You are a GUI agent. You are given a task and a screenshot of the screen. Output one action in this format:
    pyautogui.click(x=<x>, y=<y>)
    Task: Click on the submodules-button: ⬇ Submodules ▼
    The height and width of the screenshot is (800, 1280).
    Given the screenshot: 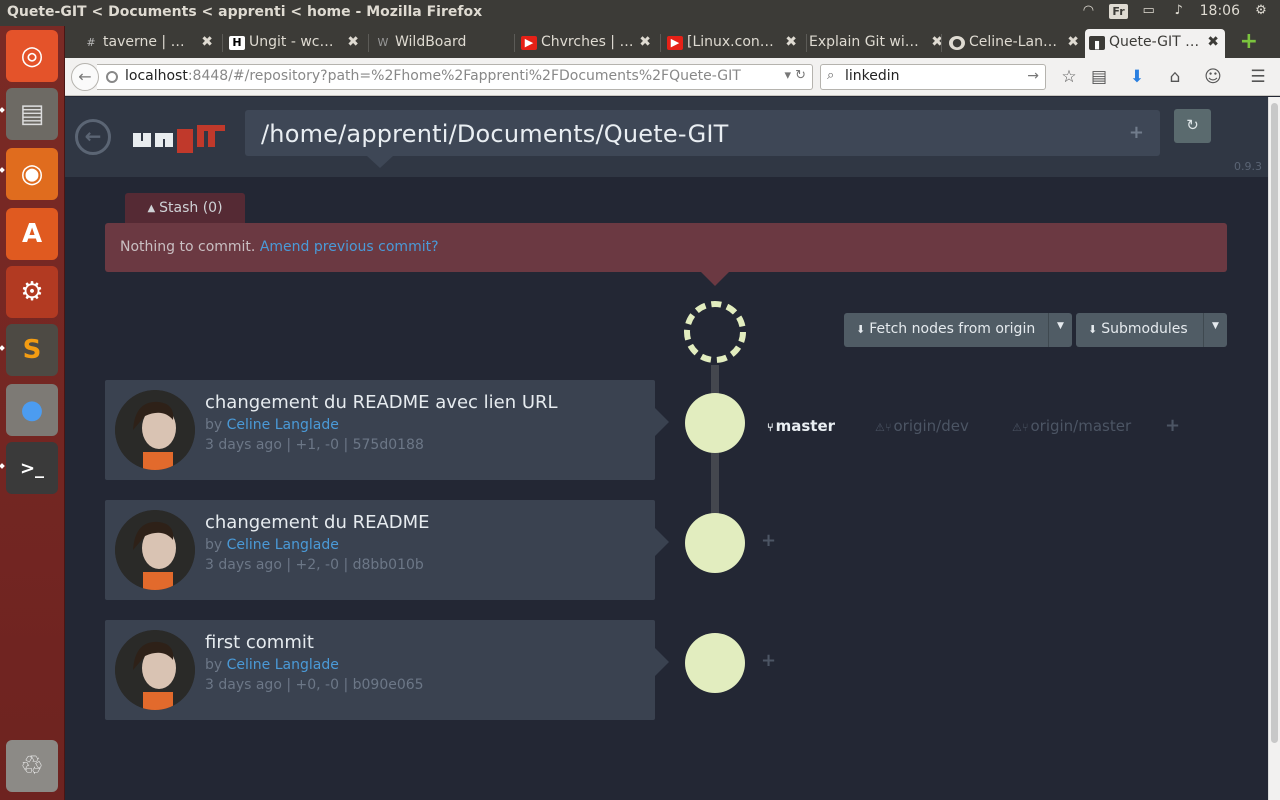 What is the action you would take?
    pyautogui.click(x=1151, y=330)
    